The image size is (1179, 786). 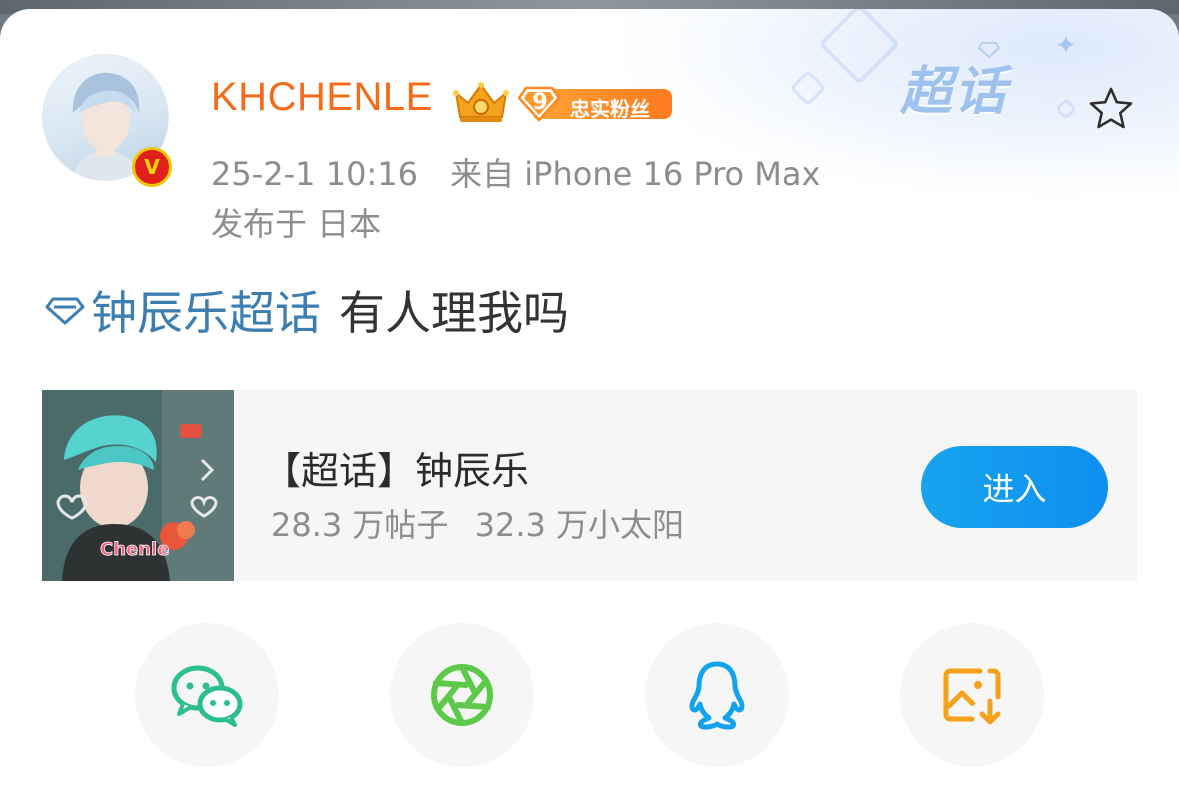 I want to click on topic-post-count: 28.3 万帖子, so click(x=360, y=525).